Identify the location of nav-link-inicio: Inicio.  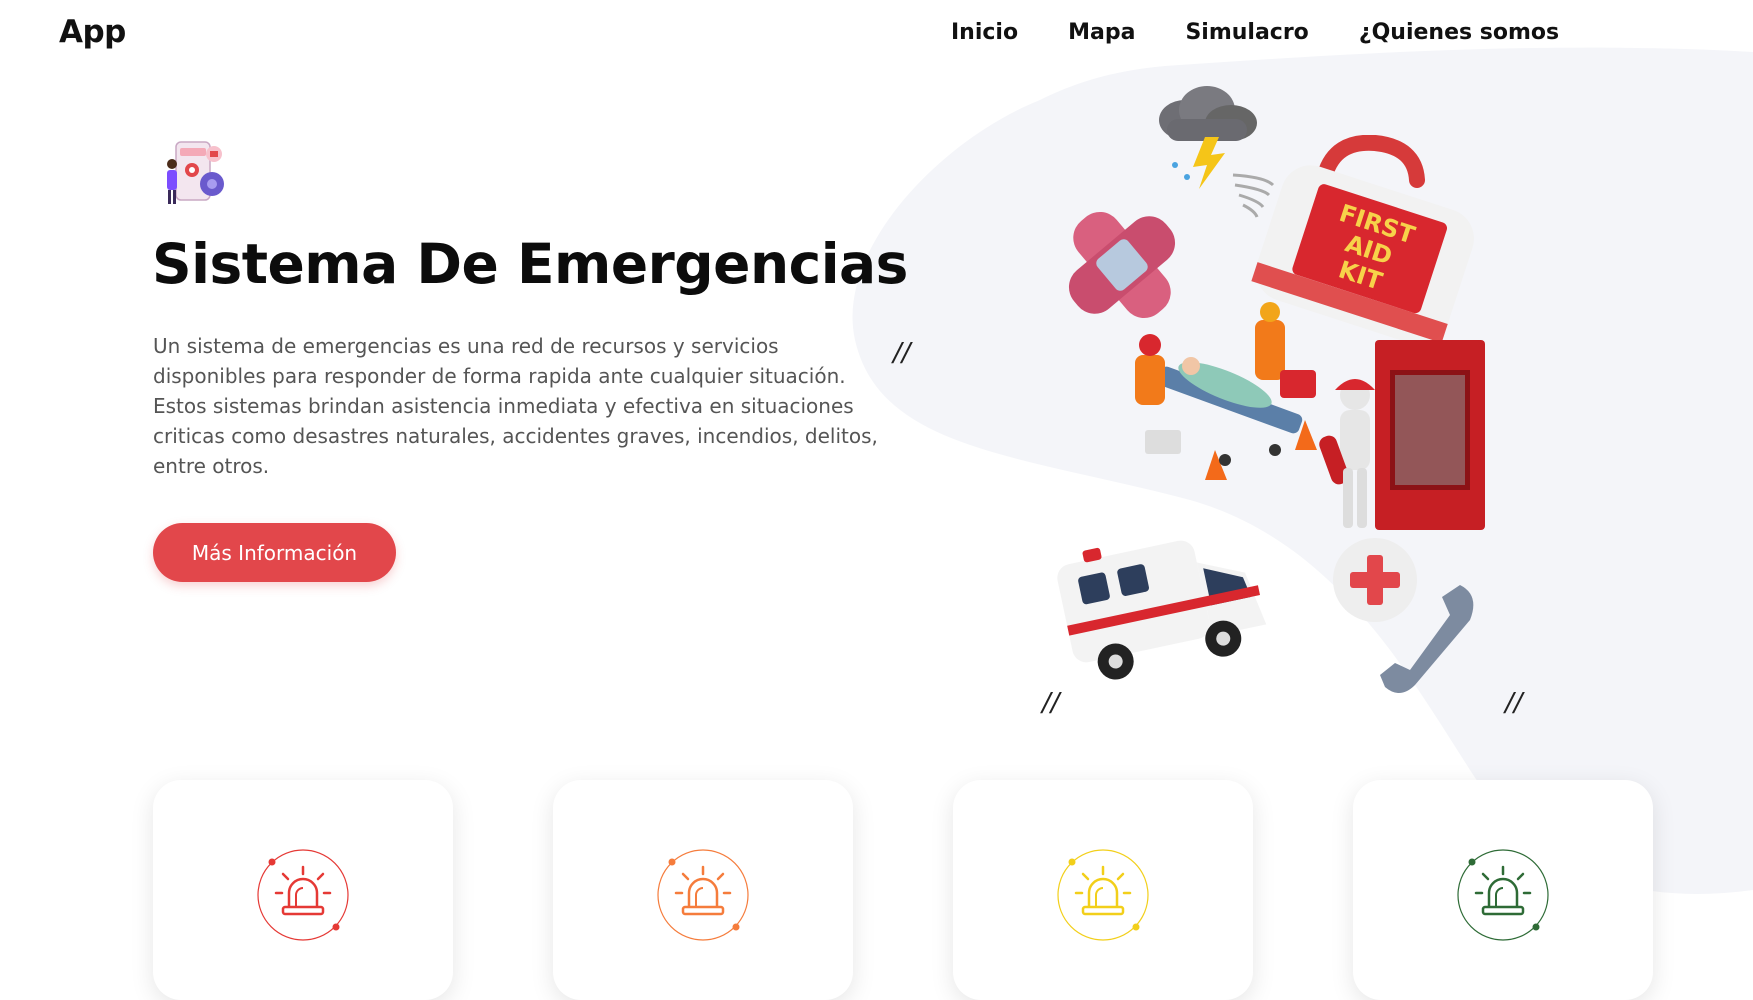
(984, 32).